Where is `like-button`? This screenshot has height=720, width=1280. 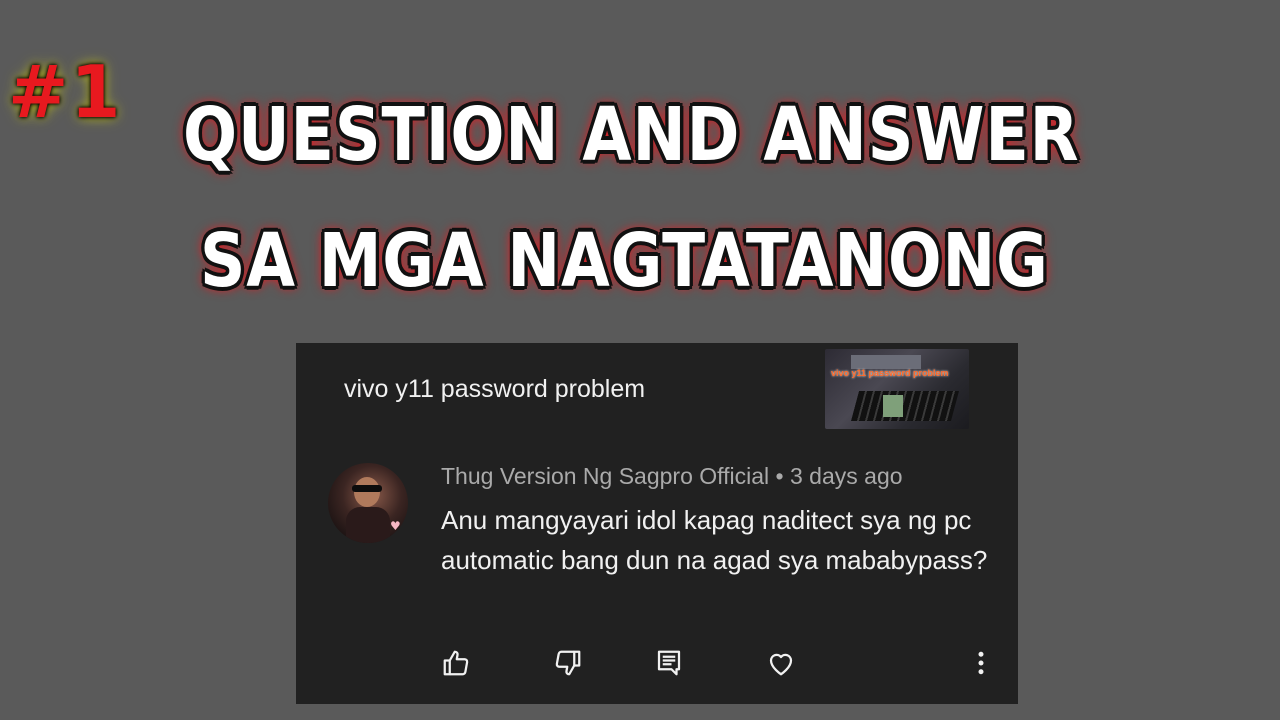
like-button is located at coordinates (456, 663).